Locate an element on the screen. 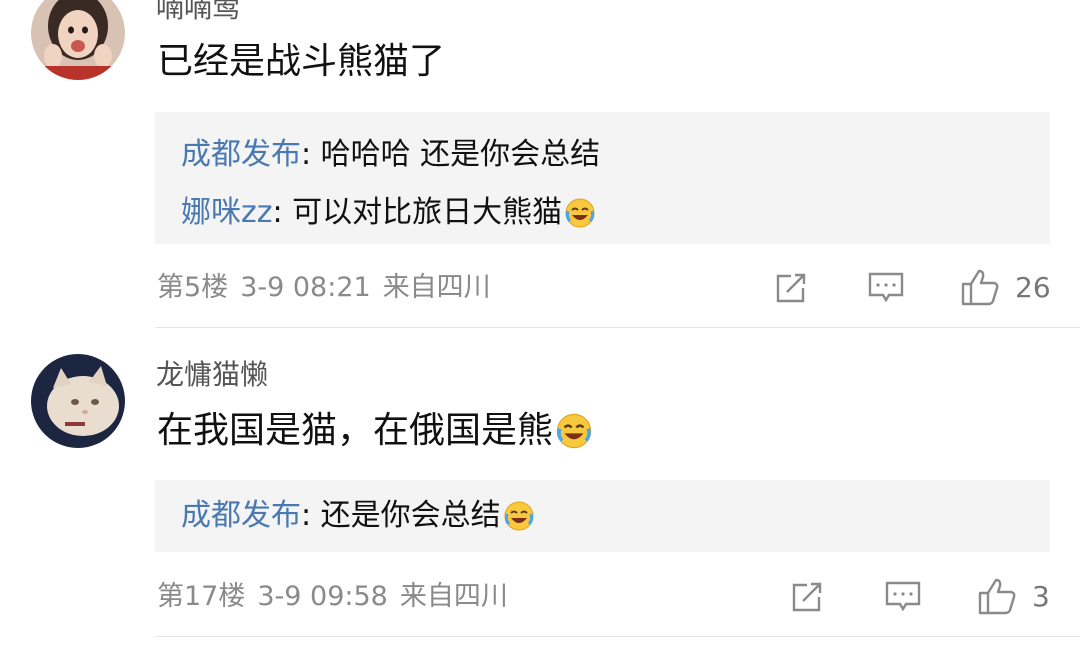 The image size is (1080, 649). floor-number: 第5楼 is located at coordinates (193, 287).